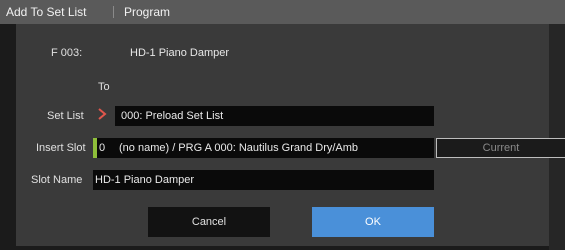 Image resolution: width=565 pixels, height=250 pixels. Describe the element at coordinates (102, 114) in the screenshot. I see `chevron-right-icon` at that location.